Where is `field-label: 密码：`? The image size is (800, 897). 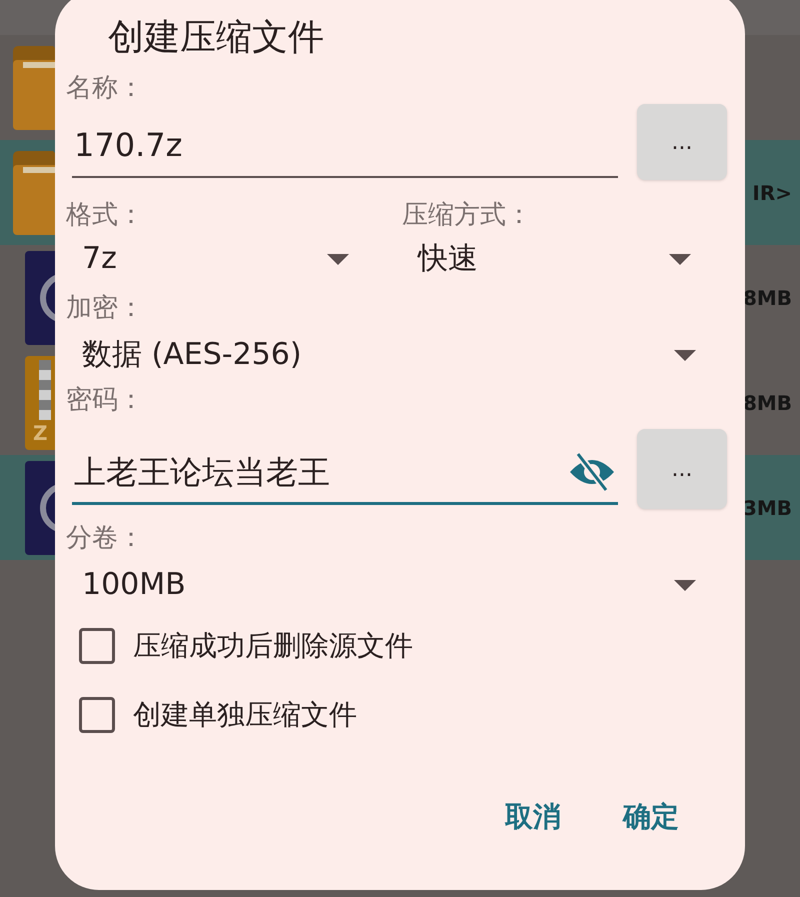
field-label: 密码： is located at coordinates (105, 400).